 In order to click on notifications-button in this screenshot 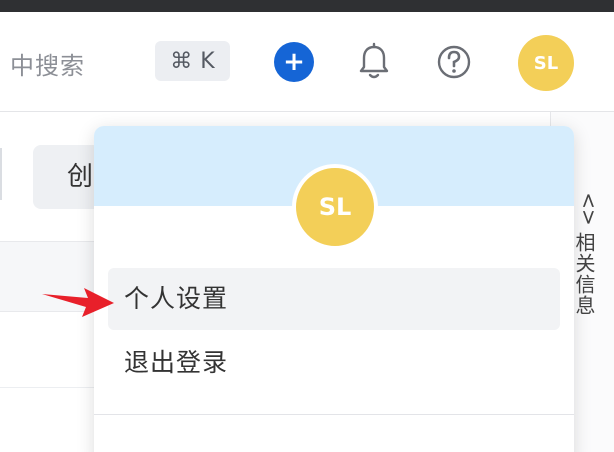, I will do `click(374, 62)`.